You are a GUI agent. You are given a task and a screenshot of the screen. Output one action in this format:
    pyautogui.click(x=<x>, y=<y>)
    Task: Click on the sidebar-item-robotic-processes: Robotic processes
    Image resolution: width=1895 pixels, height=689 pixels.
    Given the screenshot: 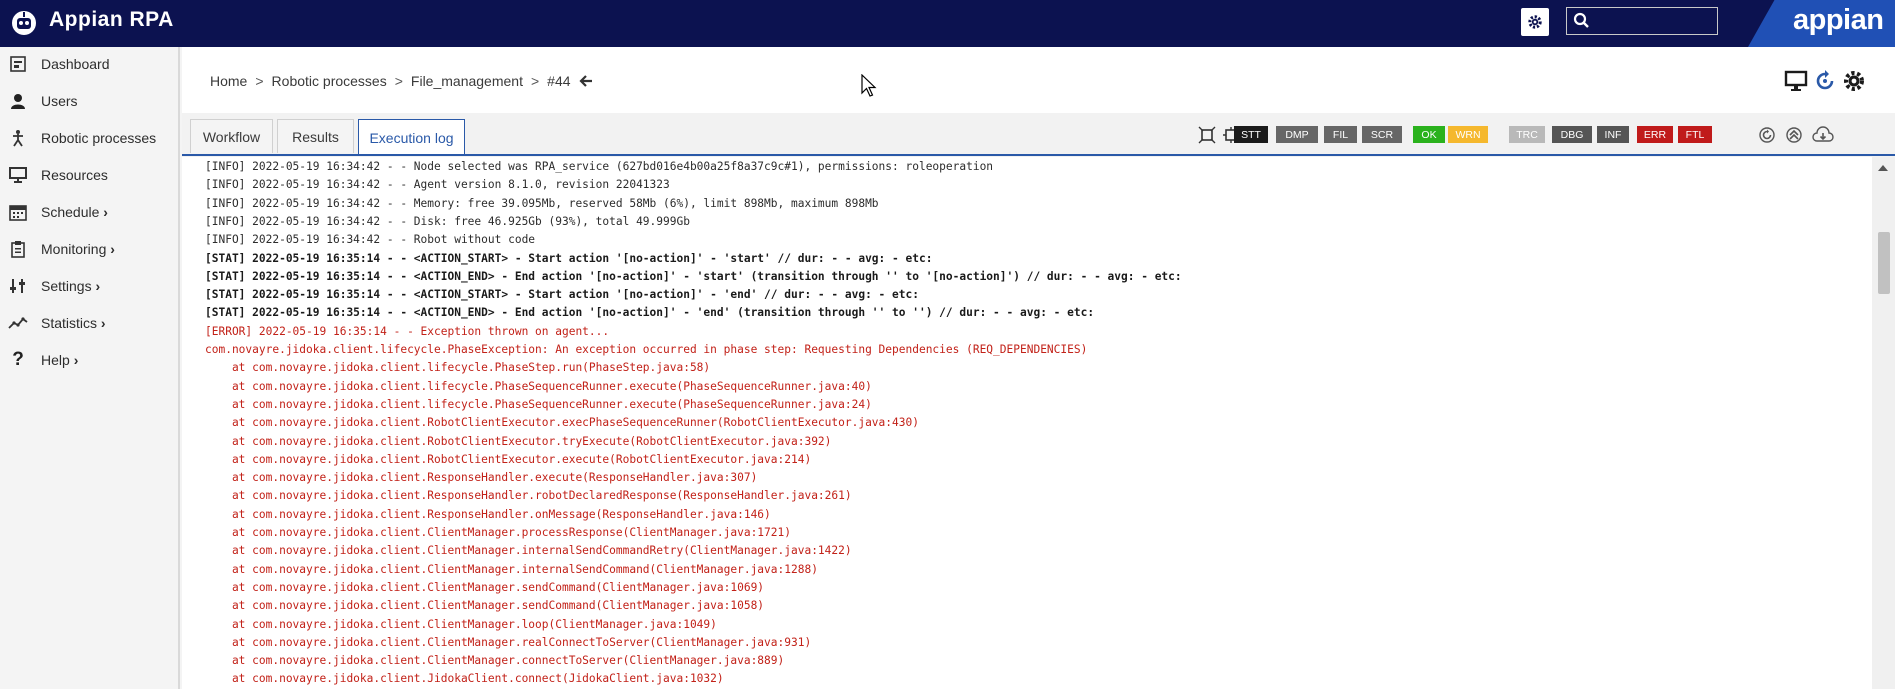 What is the action you would take?
    pyautogui.click(x=89, y=138)
    